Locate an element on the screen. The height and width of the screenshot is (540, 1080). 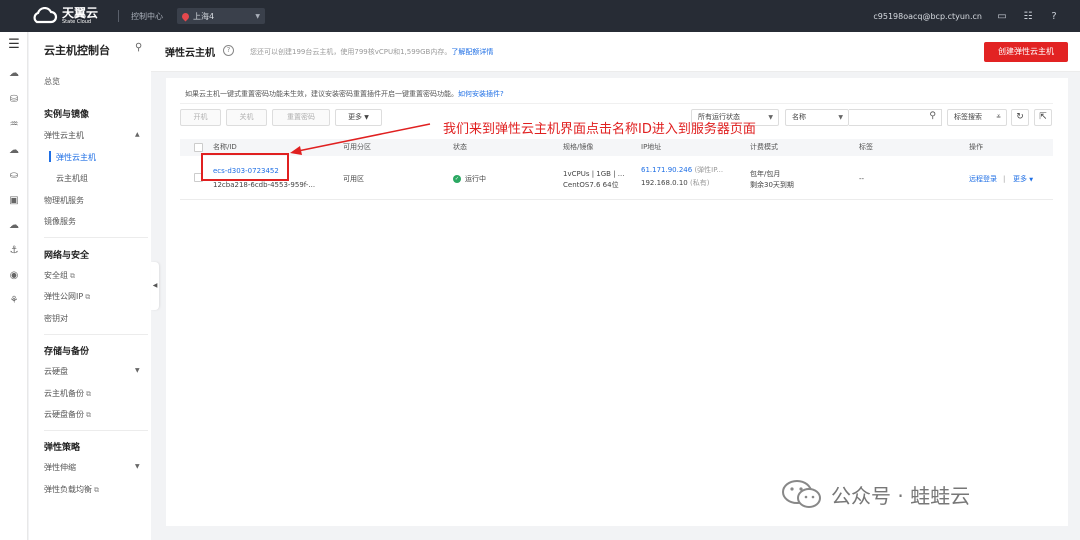
balance-icon: ⚓ is located at coordinates (14, 251).